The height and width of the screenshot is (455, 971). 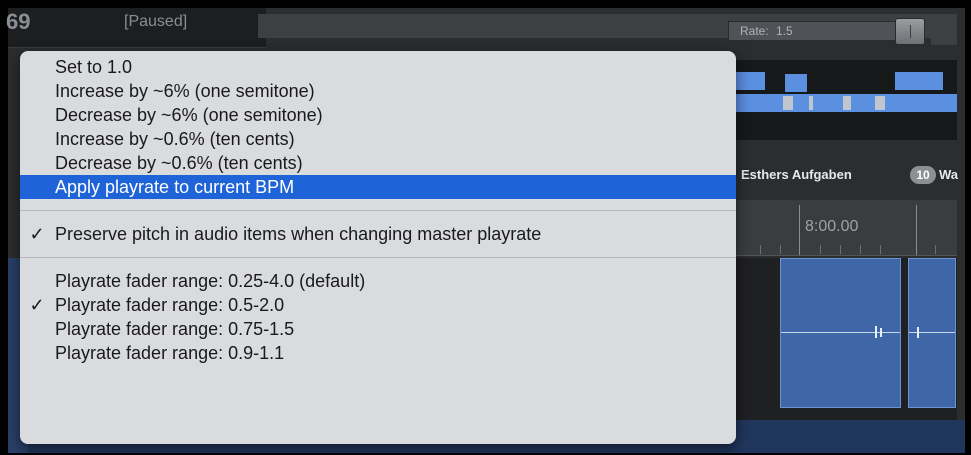 I want to click on ruler-time-label: 8:00.00, so click(x=832, y=226).